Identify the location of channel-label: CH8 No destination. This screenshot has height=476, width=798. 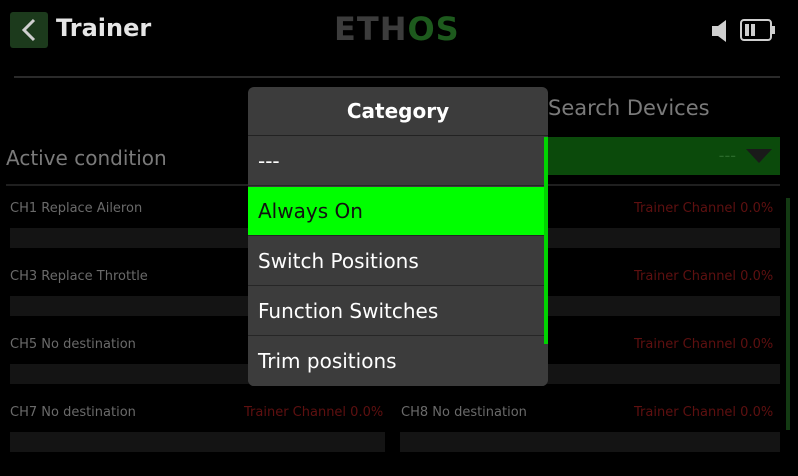
(464, 412).